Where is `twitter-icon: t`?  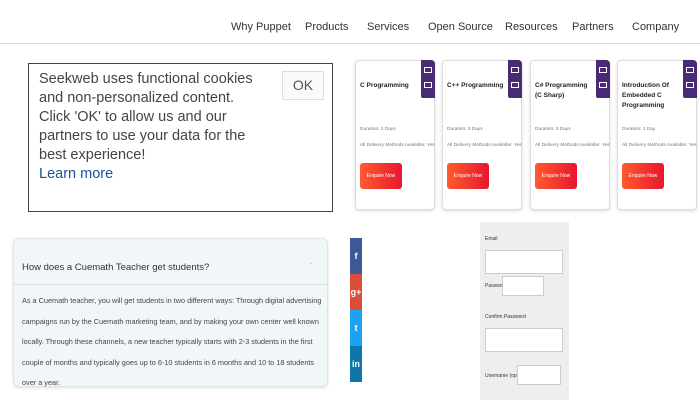
twitter-icon: t is located at coordinates (356, 328).